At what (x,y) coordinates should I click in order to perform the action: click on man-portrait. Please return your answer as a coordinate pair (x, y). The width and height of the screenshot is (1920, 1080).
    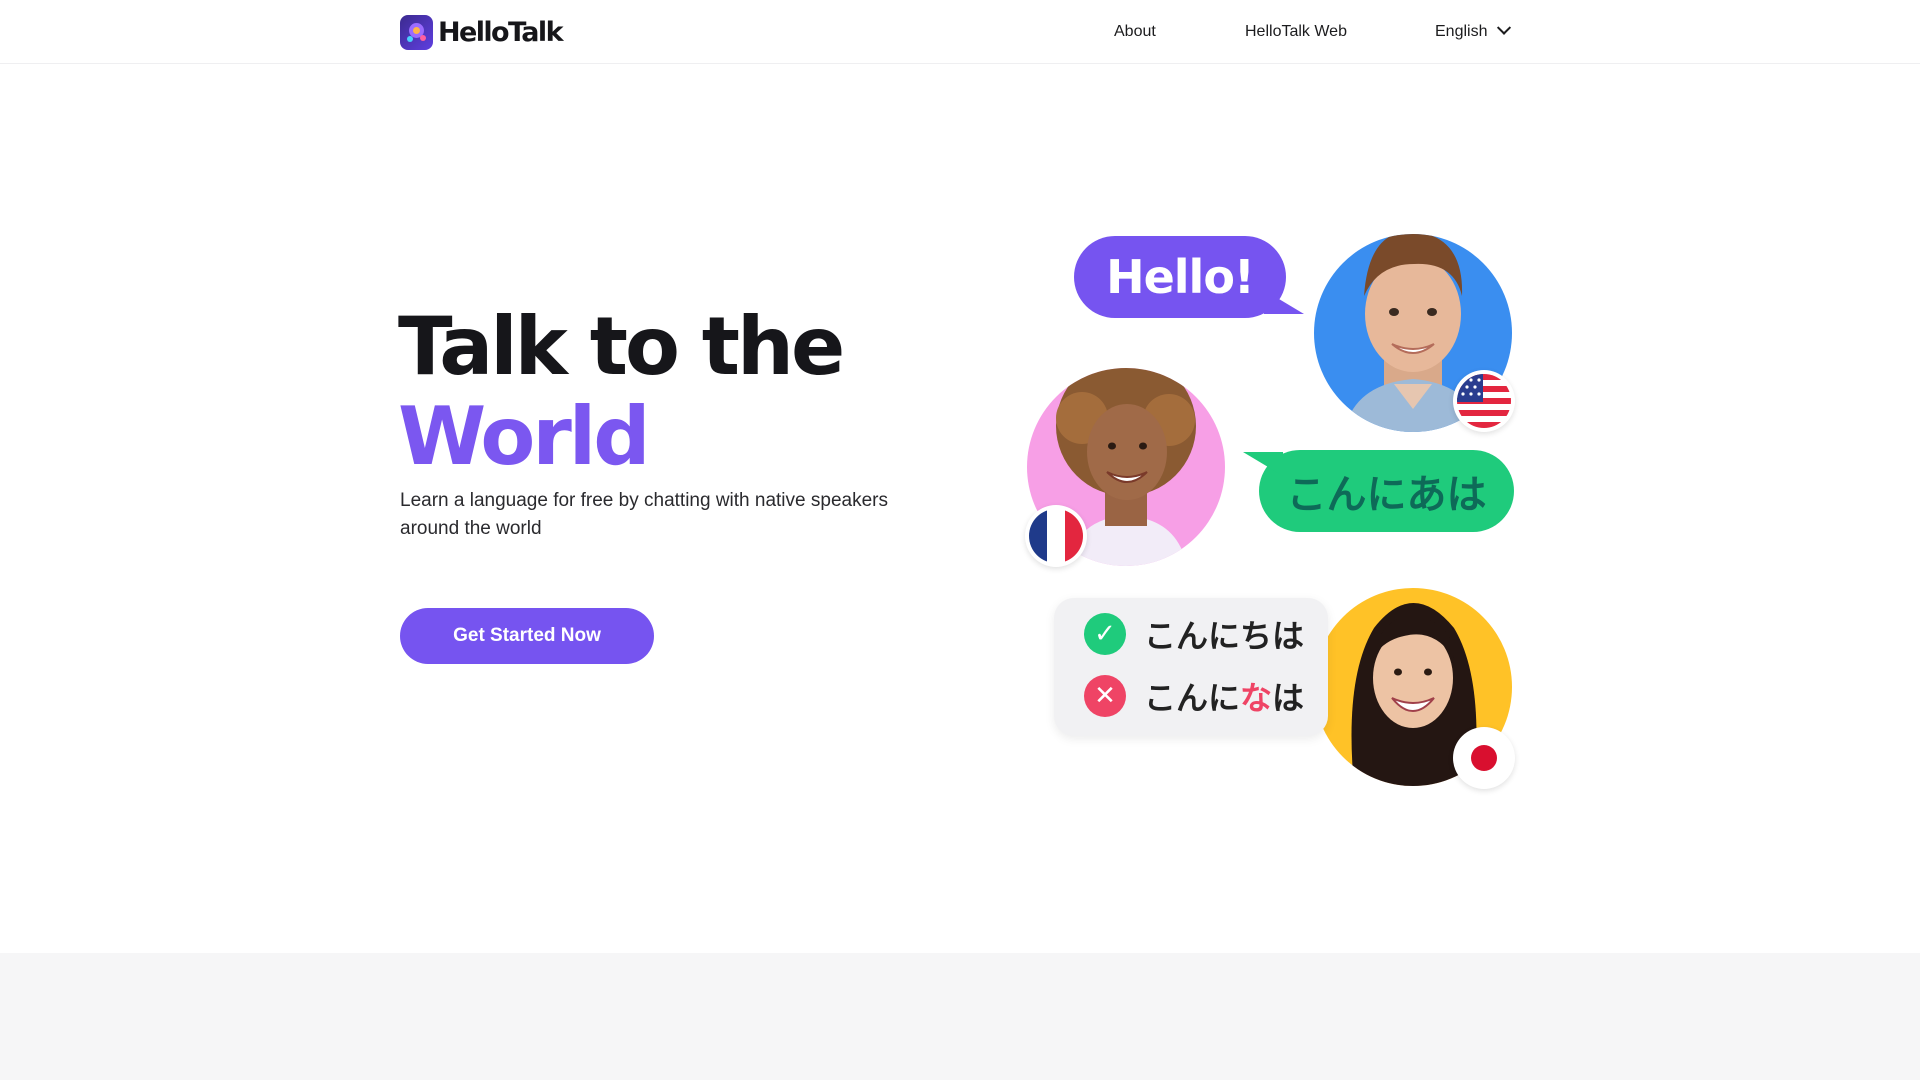
    Looking at the image, I should click on (1413, 333).